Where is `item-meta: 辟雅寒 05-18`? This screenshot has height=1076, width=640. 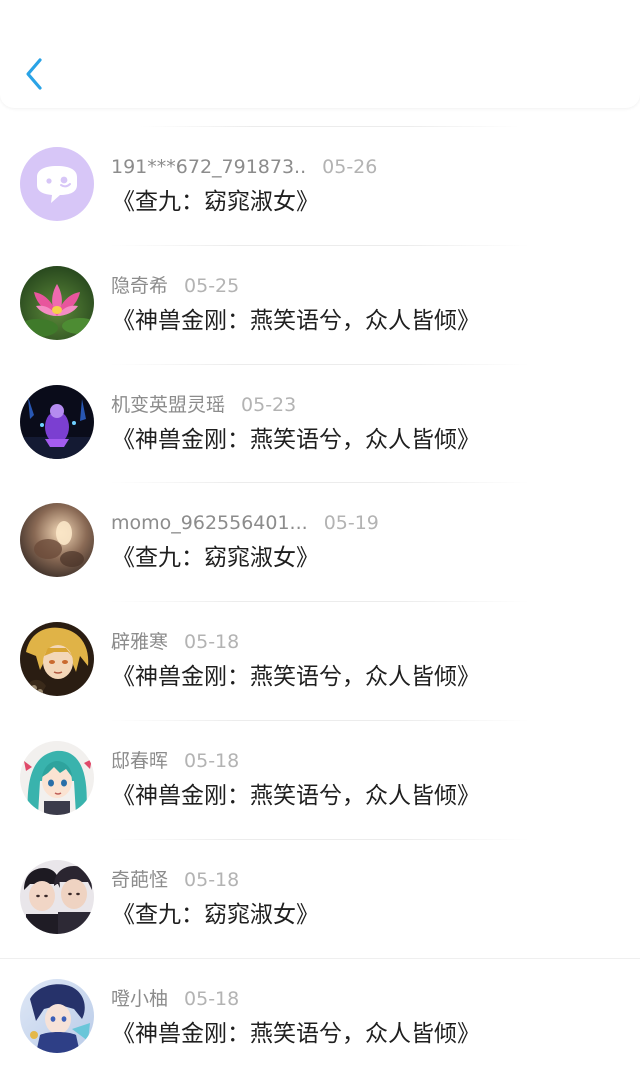 item-meta: 辟雅寒 05-18 is located at coordinates (175, 642).